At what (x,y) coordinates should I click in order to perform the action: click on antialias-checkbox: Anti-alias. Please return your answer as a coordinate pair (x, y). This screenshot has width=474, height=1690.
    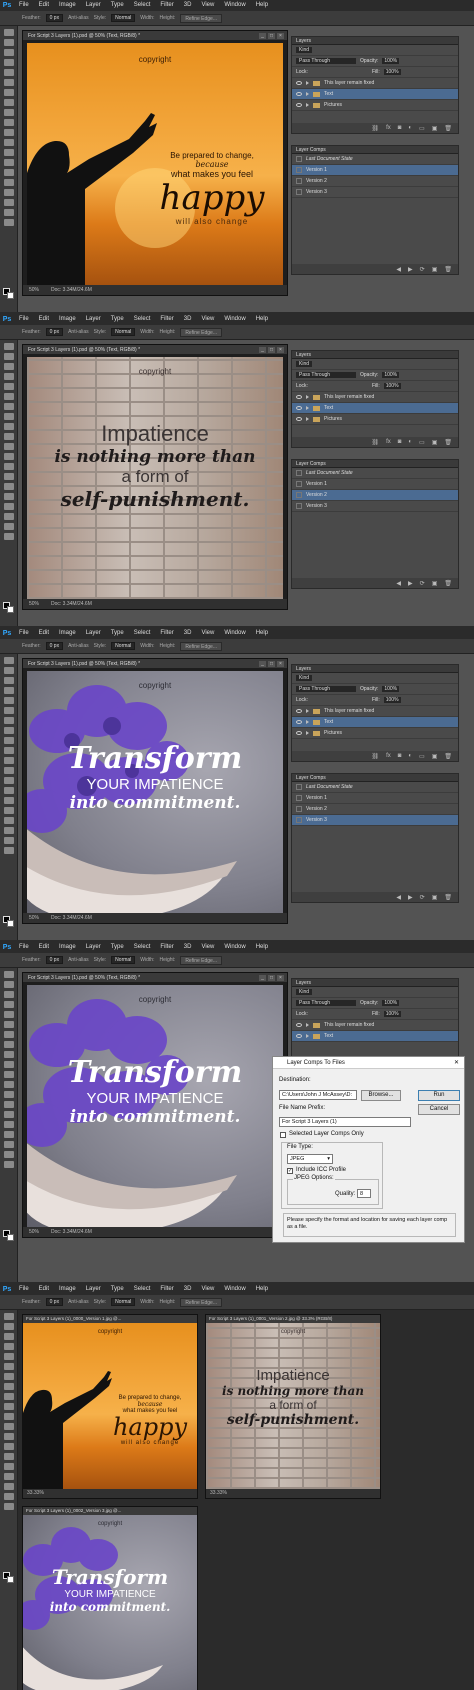
    Looking at the image, I should click on (78, 960).